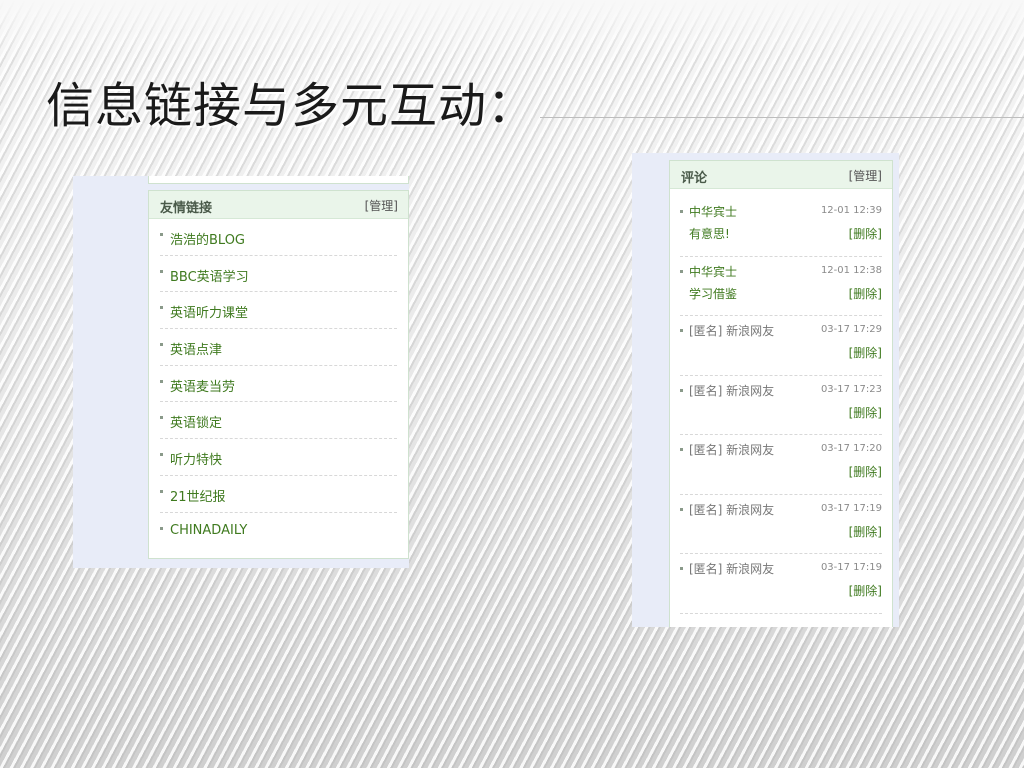  What do you see at coordinates (781, 405) in the screenshot?
I see `comment-item: [匿名] 新浪网友 03-17 17:23 [删除]` at bounding box center [781, 405].